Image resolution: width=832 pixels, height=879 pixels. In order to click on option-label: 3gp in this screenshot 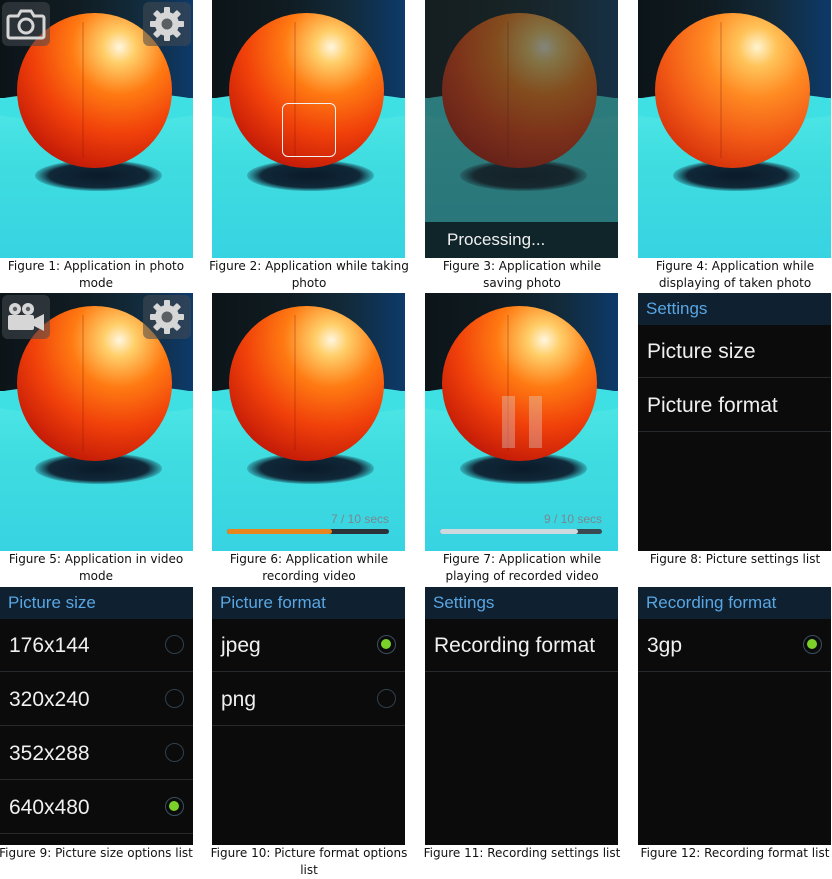, I will do `click(665, 645)`.